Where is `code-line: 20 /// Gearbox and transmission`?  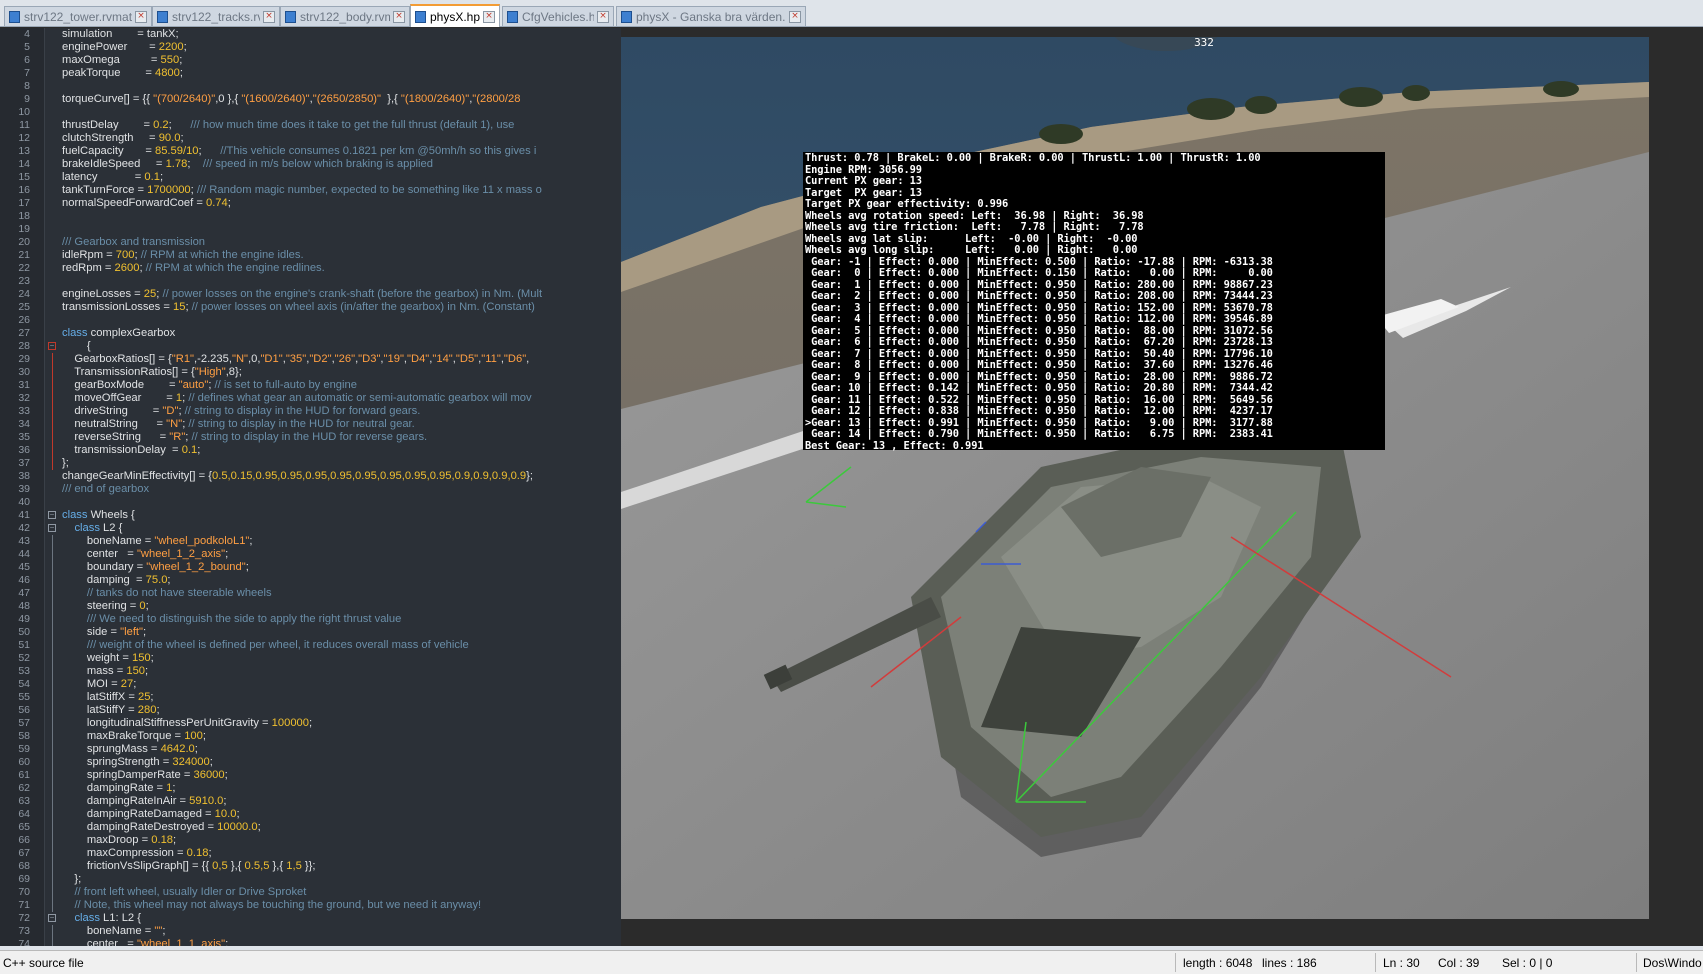
code-line: 20 /// Gearbox and transmission is located at coordinates (310, 242).